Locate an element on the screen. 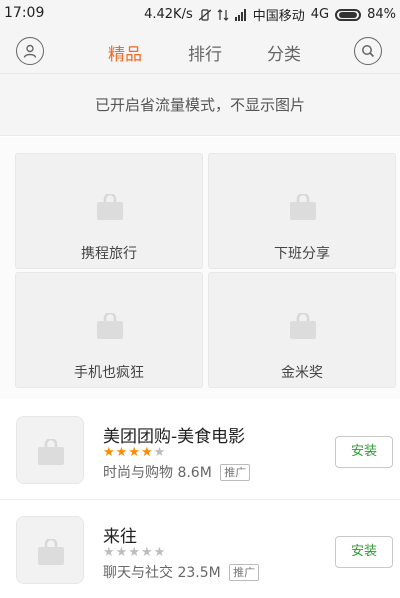 This screenshot has height=598, width=400. feature-card: 手机也疯狂 is located at coordinates (109, 330).